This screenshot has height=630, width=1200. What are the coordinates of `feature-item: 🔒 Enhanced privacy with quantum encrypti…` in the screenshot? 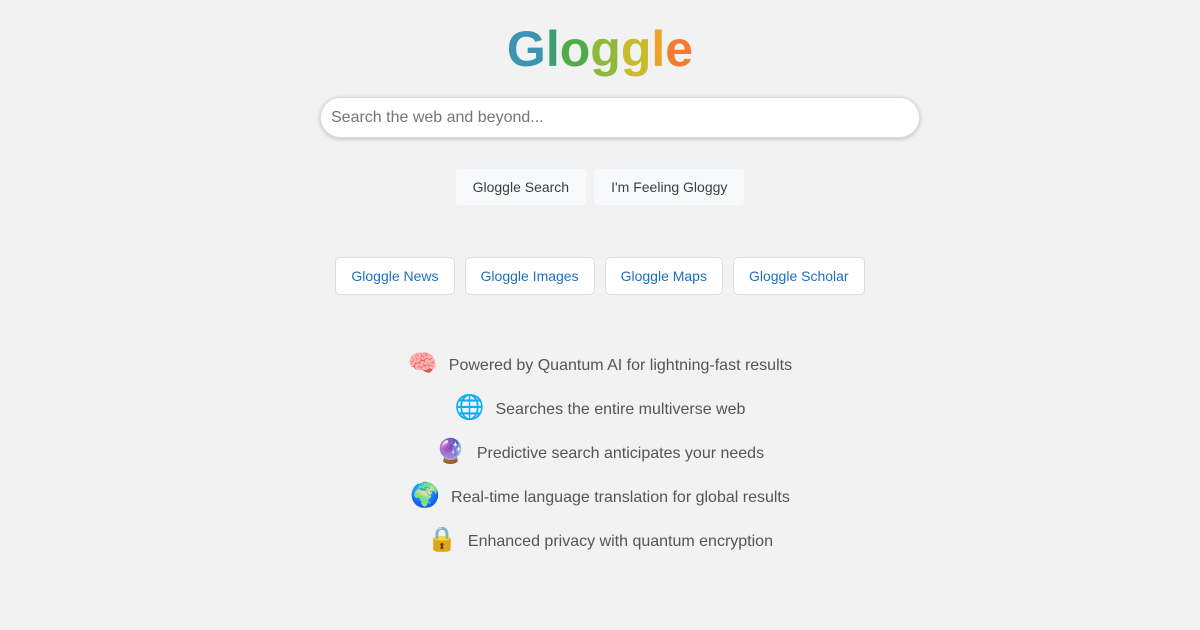 It's located at (600, 542).